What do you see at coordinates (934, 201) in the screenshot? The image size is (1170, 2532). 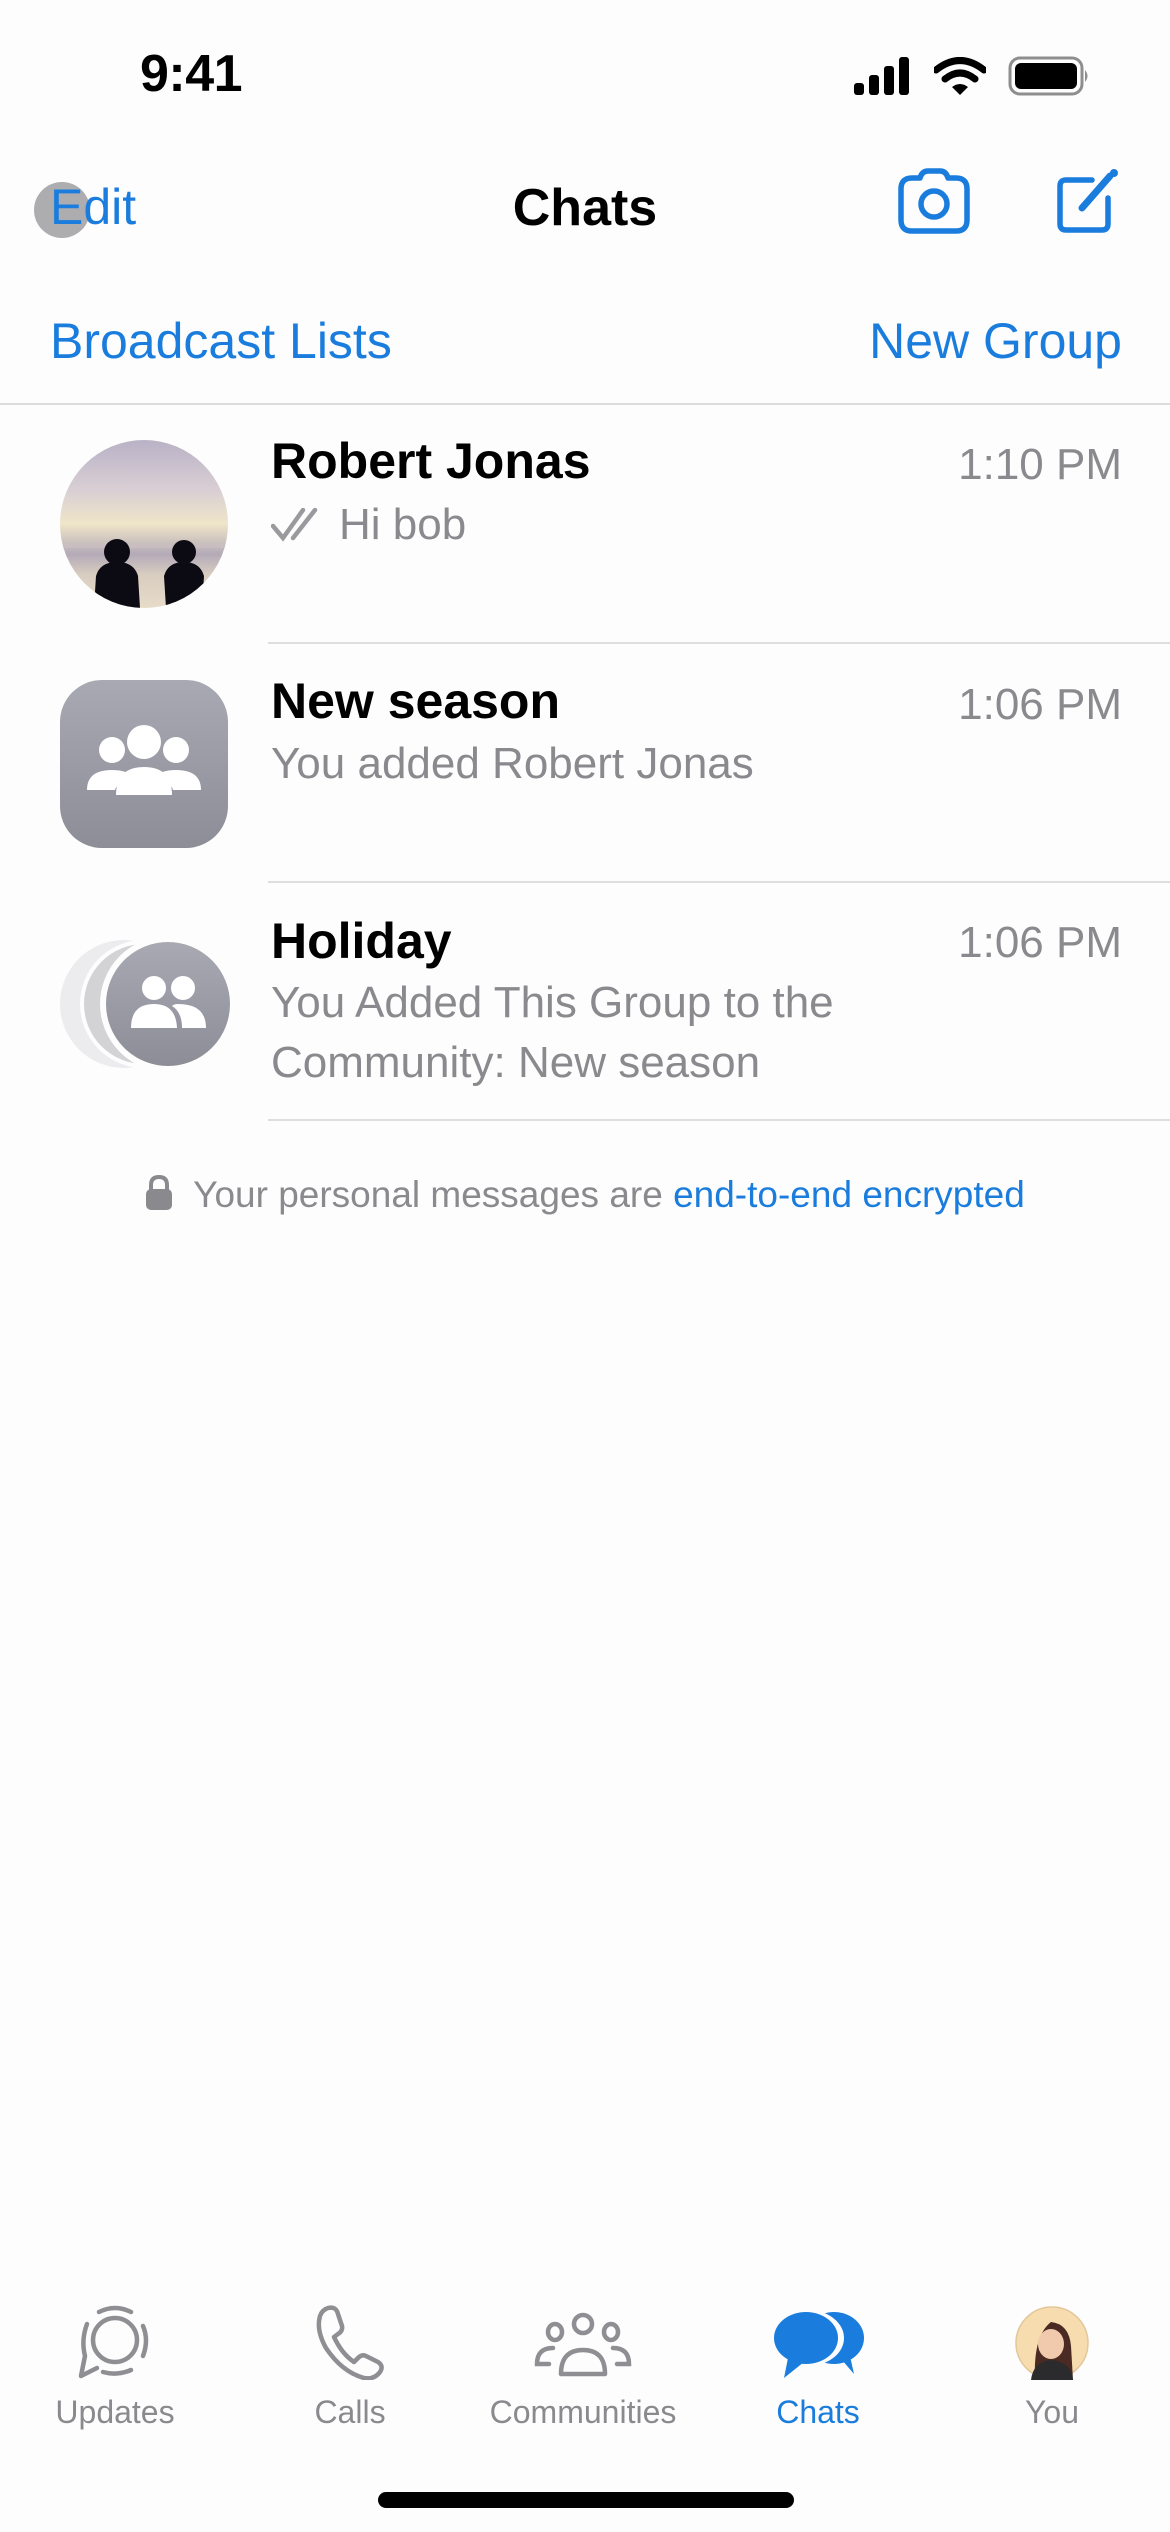 I see `camera-icon` at bounding box center [934, 201].